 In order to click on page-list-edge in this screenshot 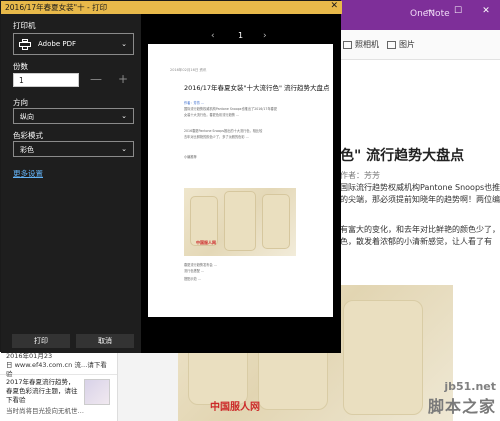, I will do `click(148, 385)`.